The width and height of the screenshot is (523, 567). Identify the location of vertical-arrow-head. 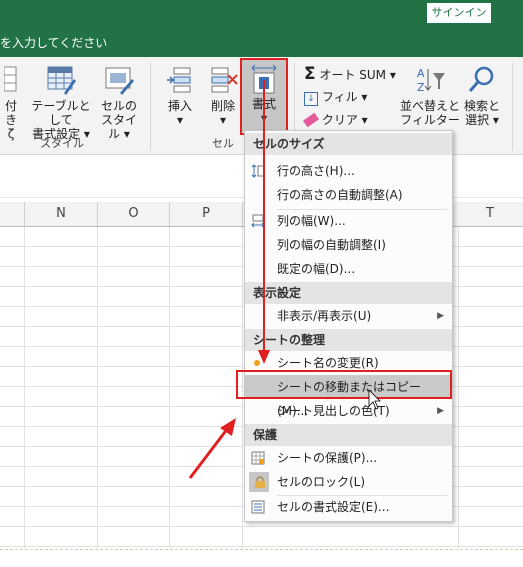
(264, 357).